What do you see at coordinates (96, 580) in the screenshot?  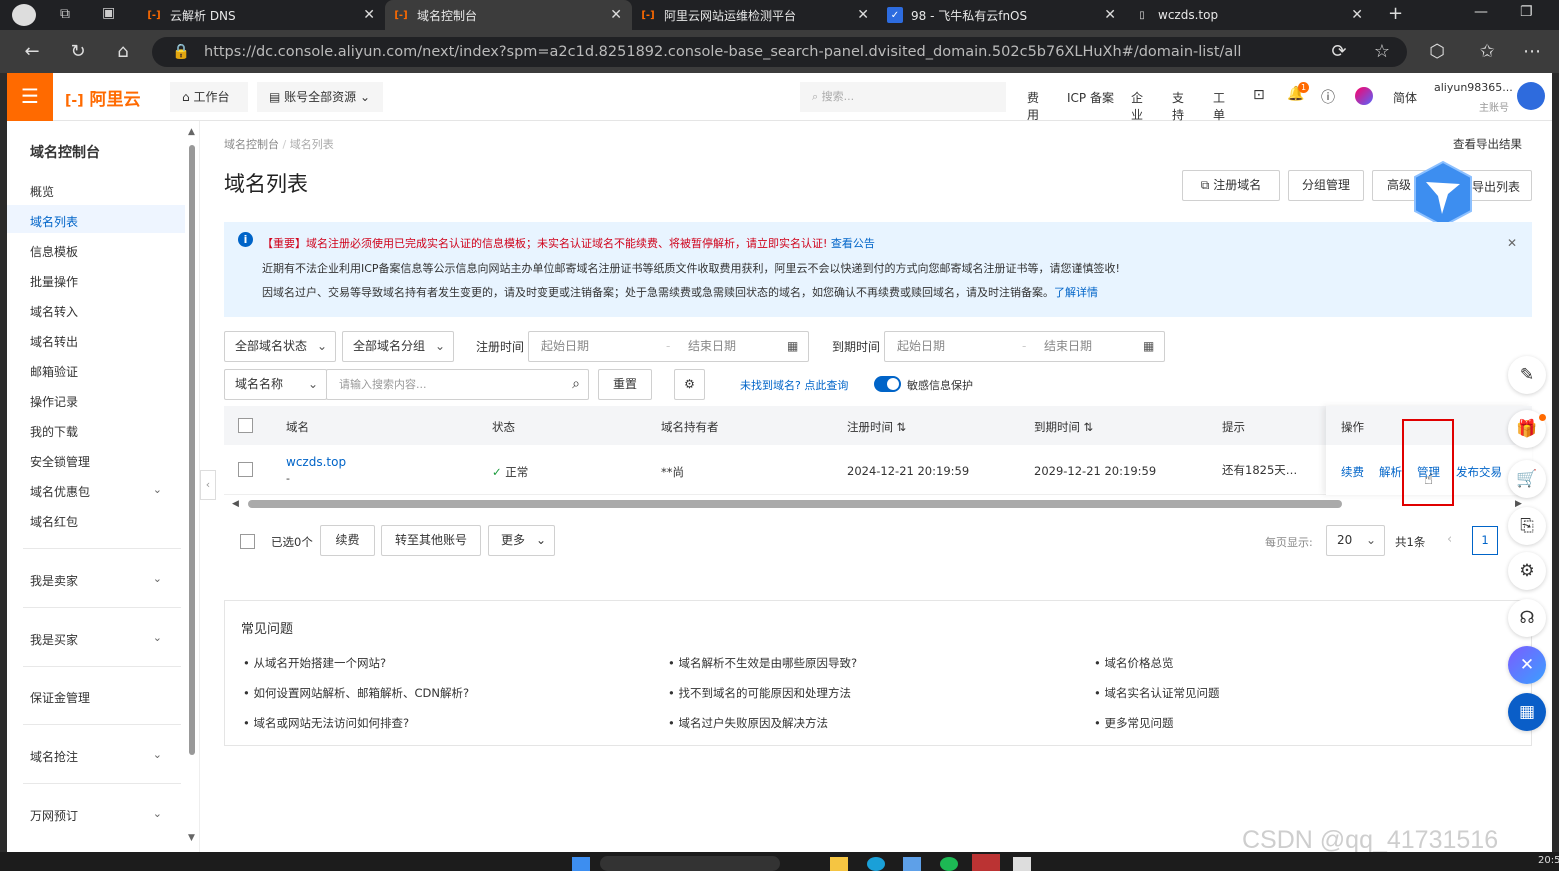 I see `sidebar-group-seller: 我是卖家 ⌄` at bounding box center [96, 580].